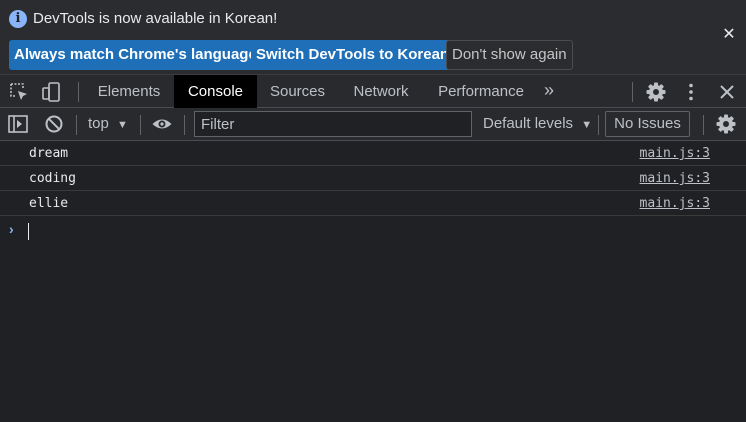 Image resolution: width=746 pixels, height=422 pixels. What do you see at coordinates (726, 124) in the screenshot?
I see `console-settings-icon` at bounding box center [726, 124].